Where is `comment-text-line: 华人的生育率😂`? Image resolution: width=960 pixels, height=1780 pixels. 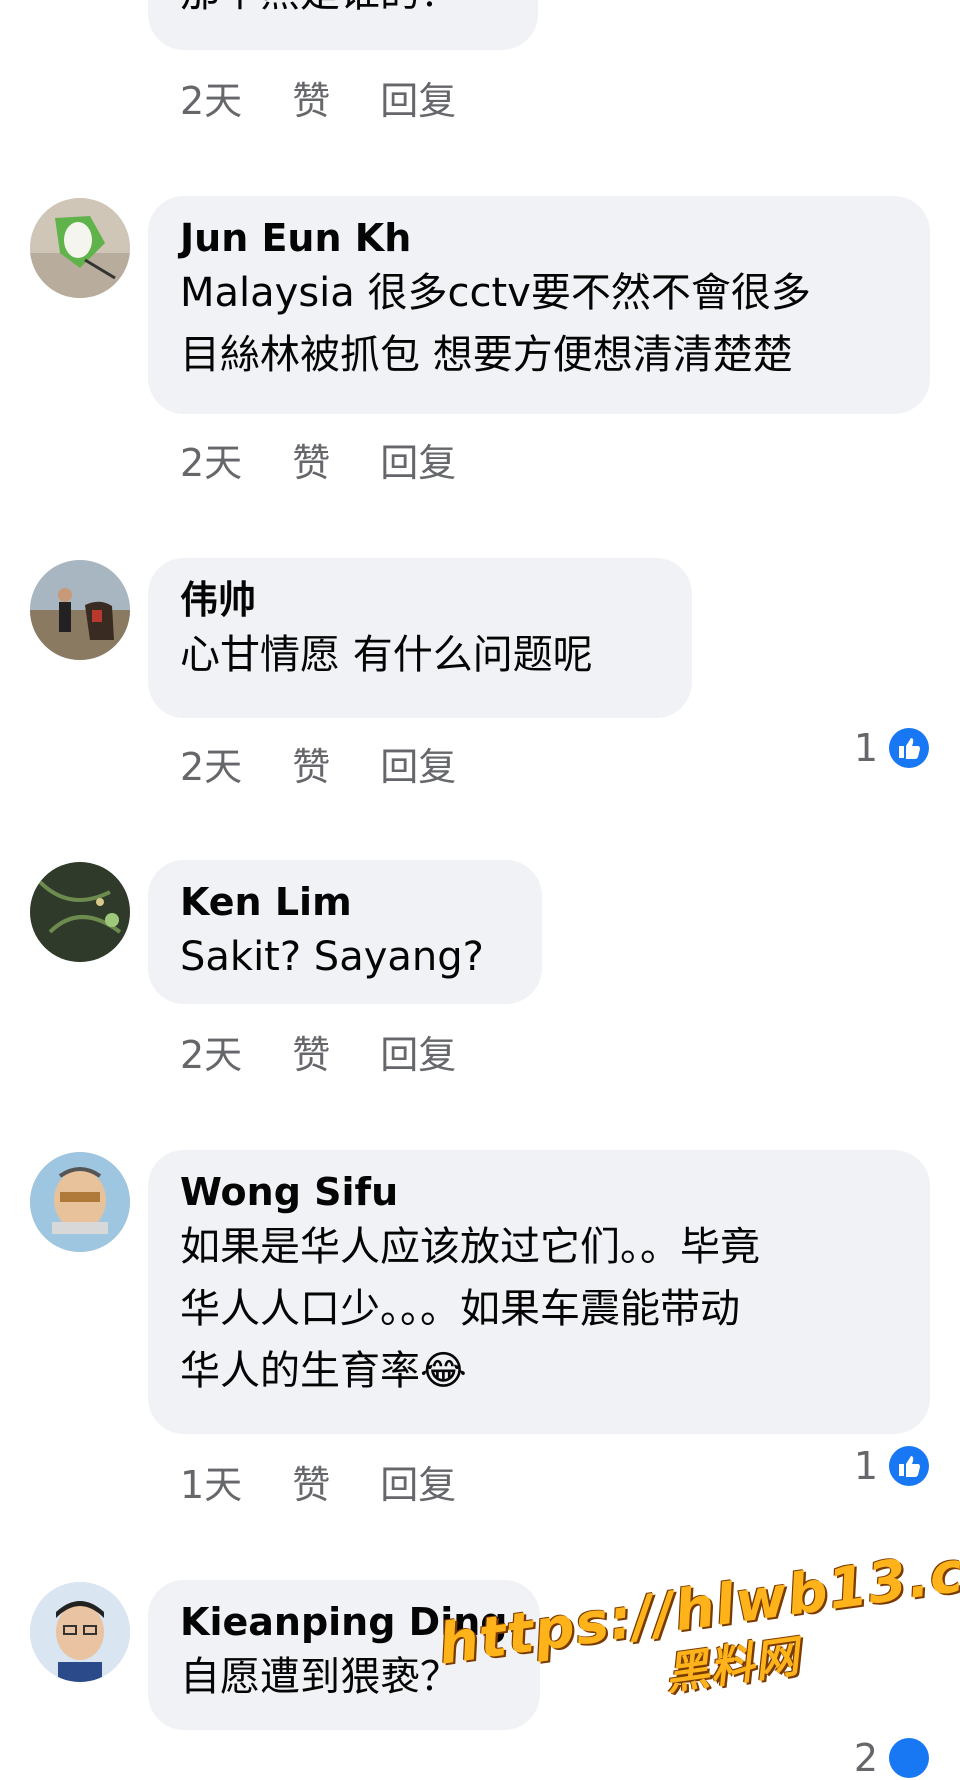 comment-text-line: 华人的生育率😂 is located at coordinates (323, 1371).